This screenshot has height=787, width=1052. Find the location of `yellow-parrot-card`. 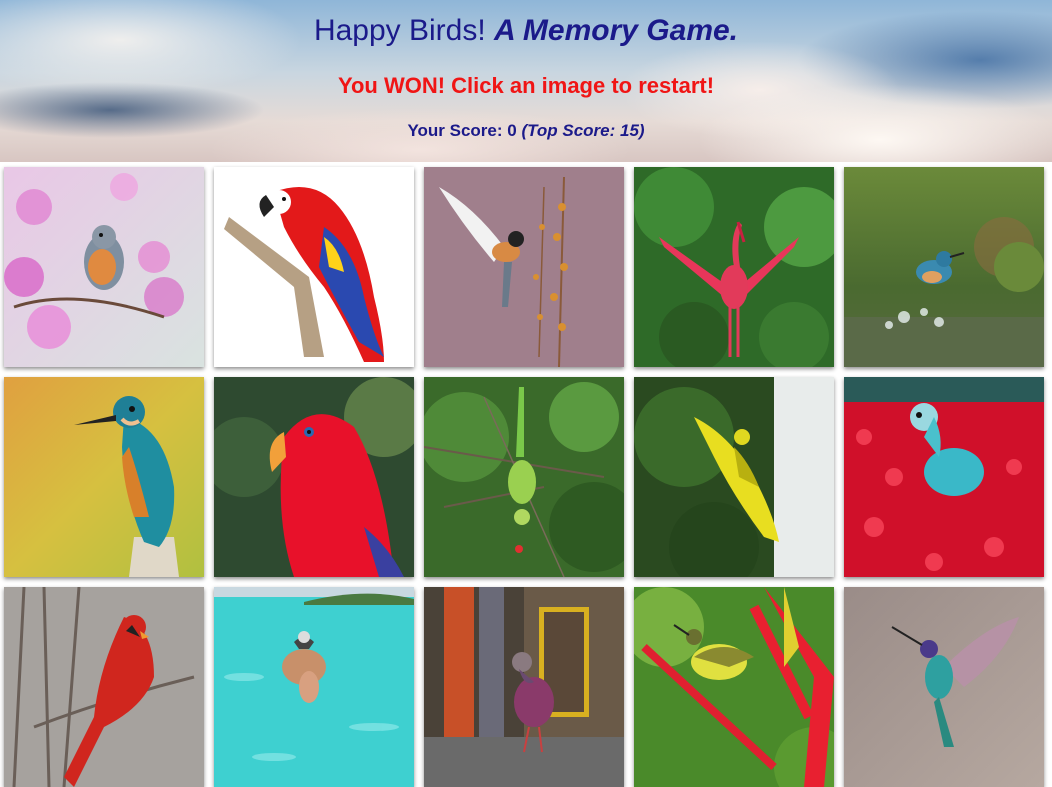

yellow-parrot-card is located at coordinates (734, 477).